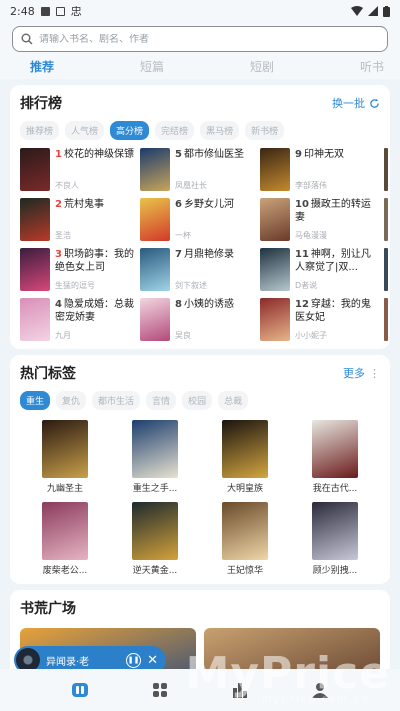  I want to click on tag-chip: 都市生活, so click(116, 400).